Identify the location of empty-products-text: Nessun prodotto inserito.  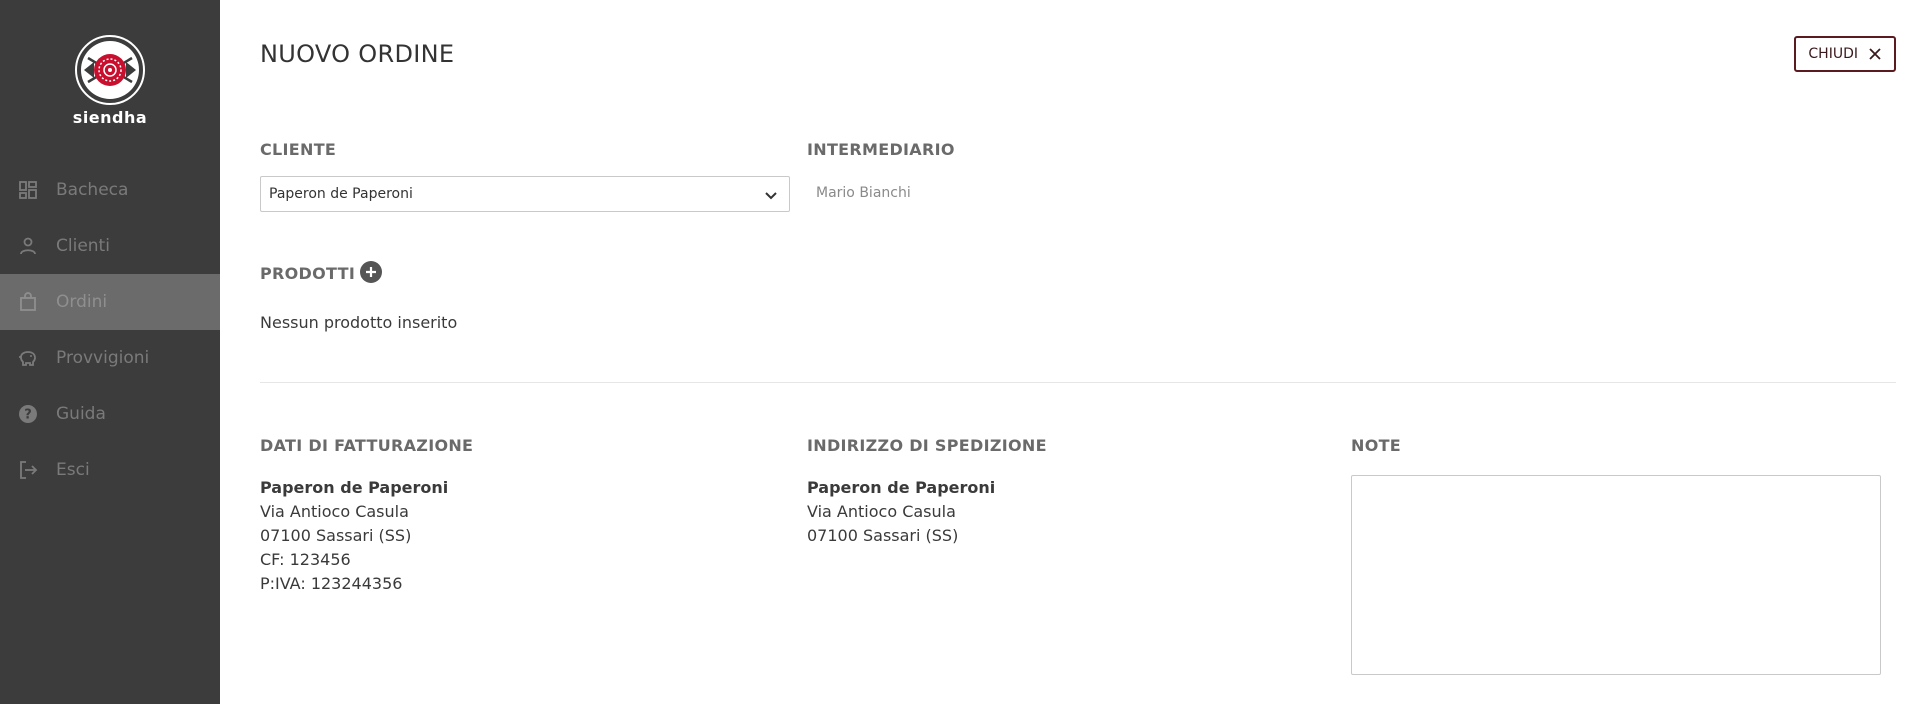
(359, 322).